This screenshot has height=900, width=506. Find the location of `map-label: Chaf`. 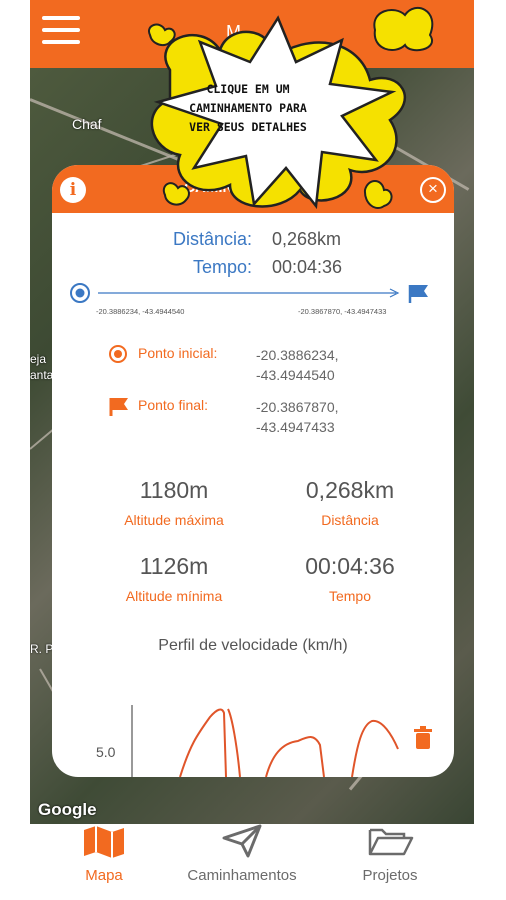

map-label: Chaf is located at coordinates (87, 124).